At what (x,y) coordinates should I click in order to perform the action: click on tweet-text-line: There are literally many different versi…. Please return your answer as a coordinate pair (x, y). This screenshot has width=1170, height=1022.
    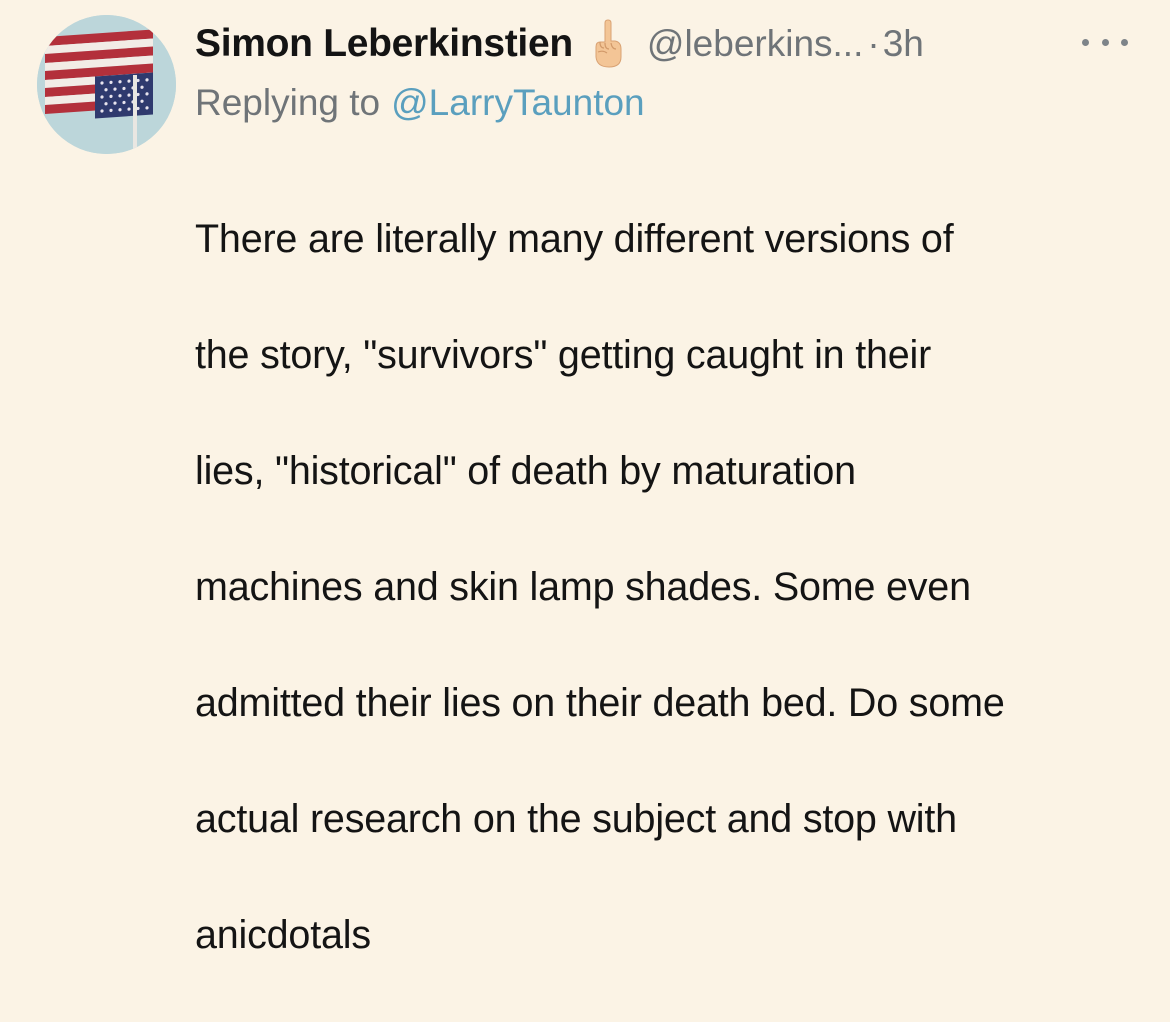
    Looking at the image, I should click on (574, 239).